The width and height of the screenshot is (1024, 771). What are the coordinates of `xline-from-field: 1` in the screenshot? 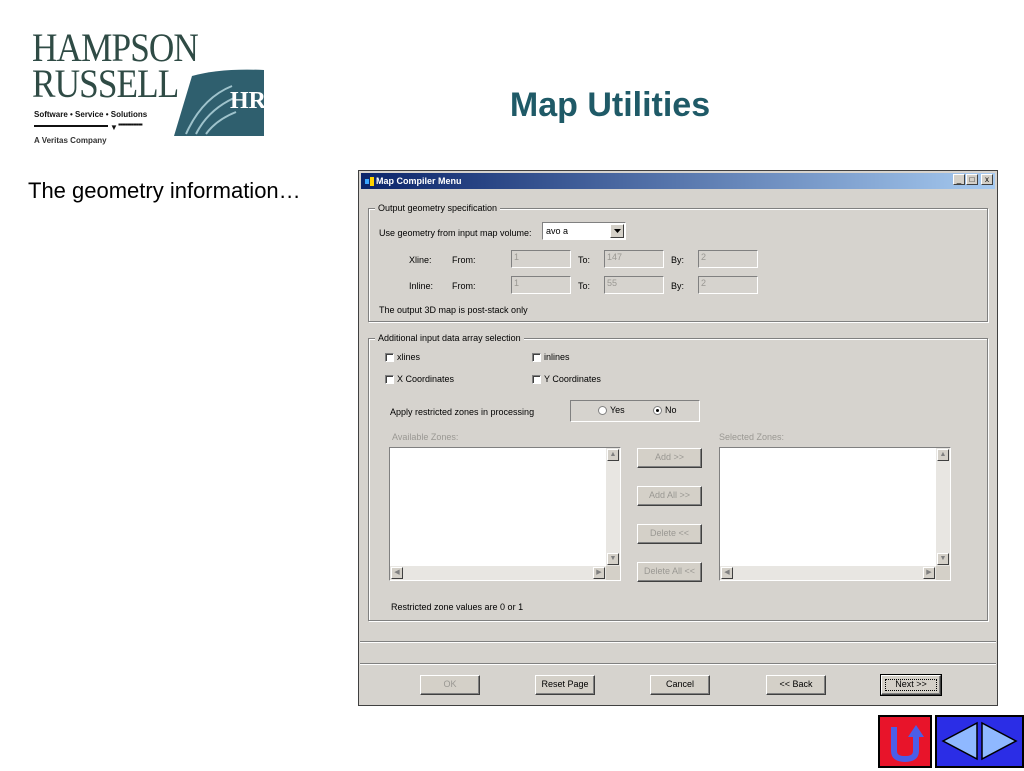 It's located at (541, 259).